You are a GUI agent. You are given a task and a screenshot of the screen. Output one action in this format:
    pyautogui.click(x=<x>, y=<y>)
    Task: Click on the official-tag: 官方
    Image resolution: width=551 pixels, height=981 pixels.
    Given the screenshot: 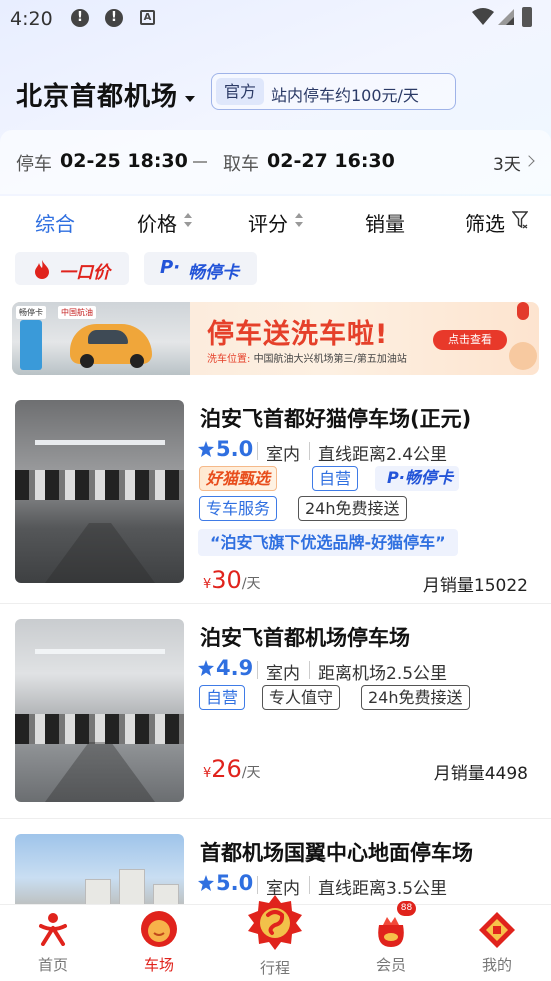 What is the action you would take?
    pyautogui.click(x=240, y=91)
    